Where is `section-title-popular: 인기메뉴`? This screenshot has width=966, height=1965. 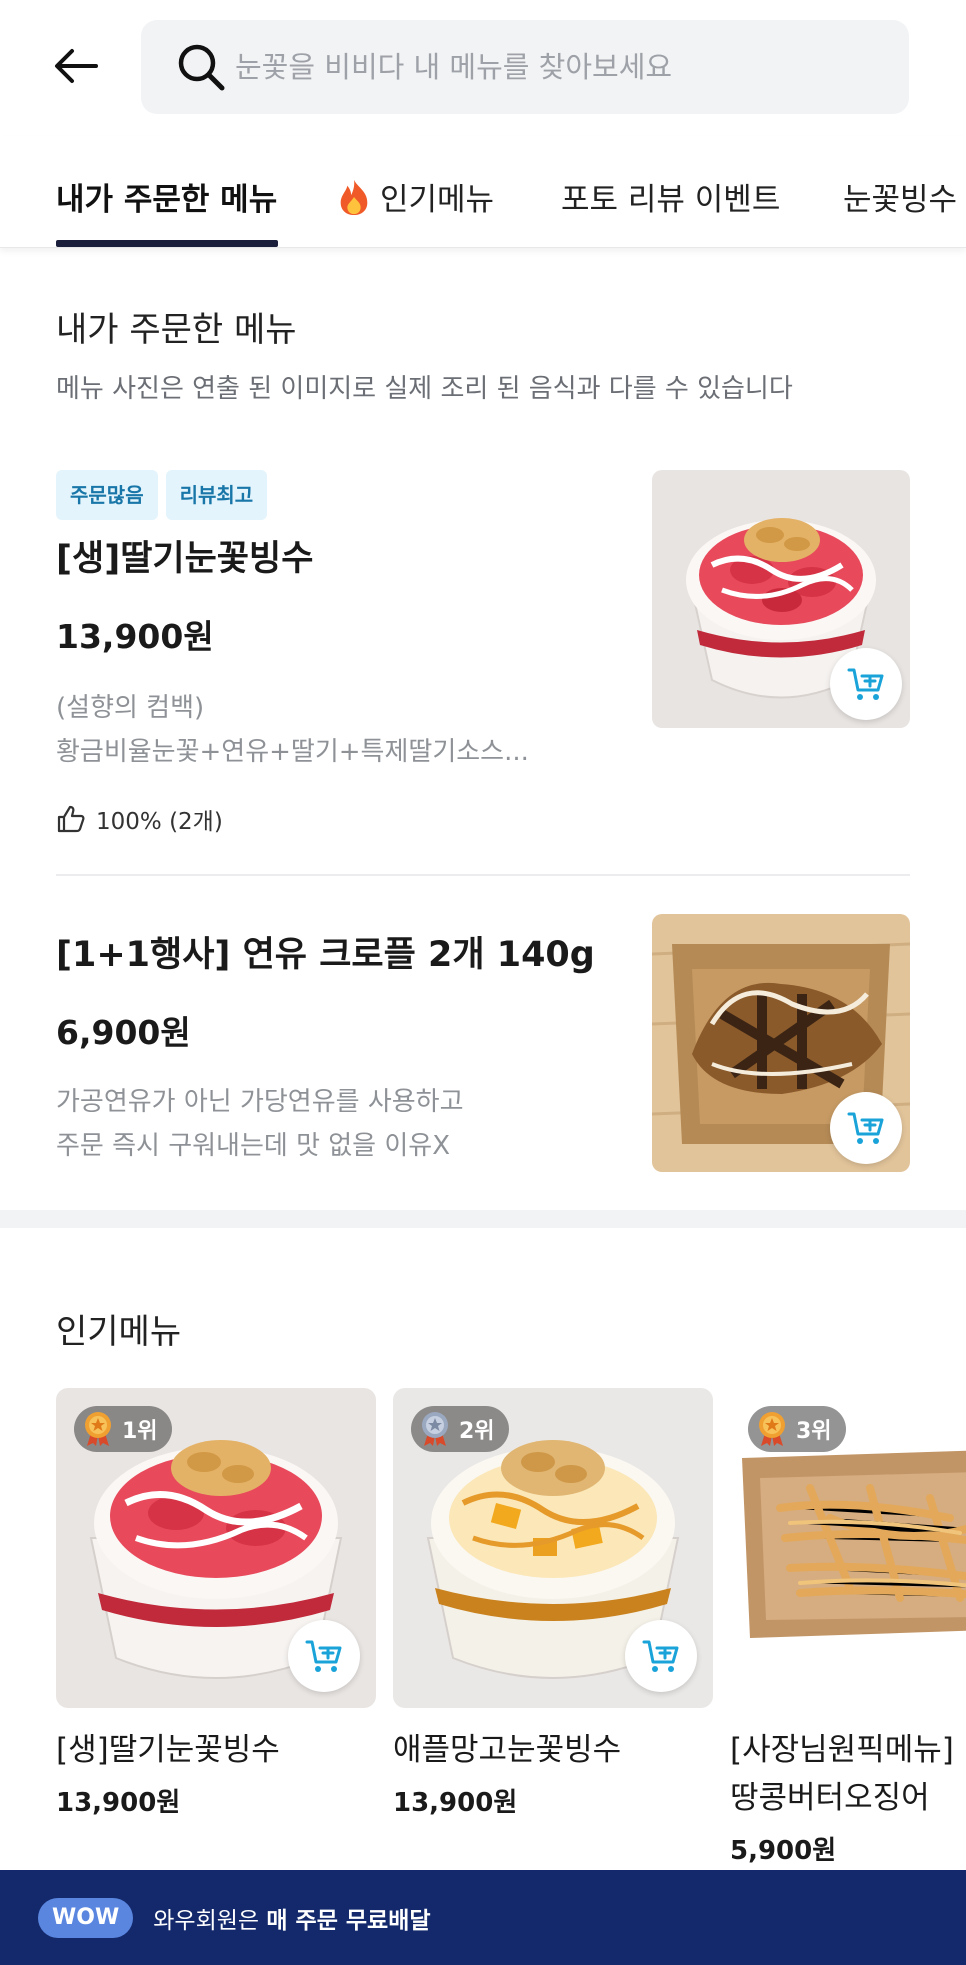 section-title-popular: 인기메뉴 is located at coordinates (119, 1332).